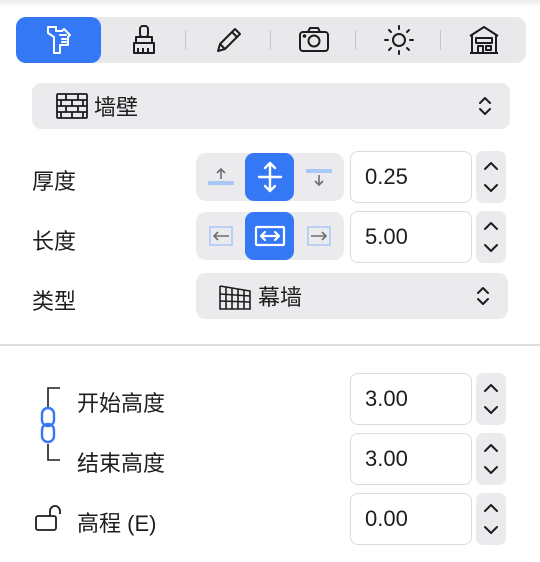  What do you see at coordinates (411, 459) in the screenshot?
I see `end-height-field: 3.00` at bounding box center [411, 459].